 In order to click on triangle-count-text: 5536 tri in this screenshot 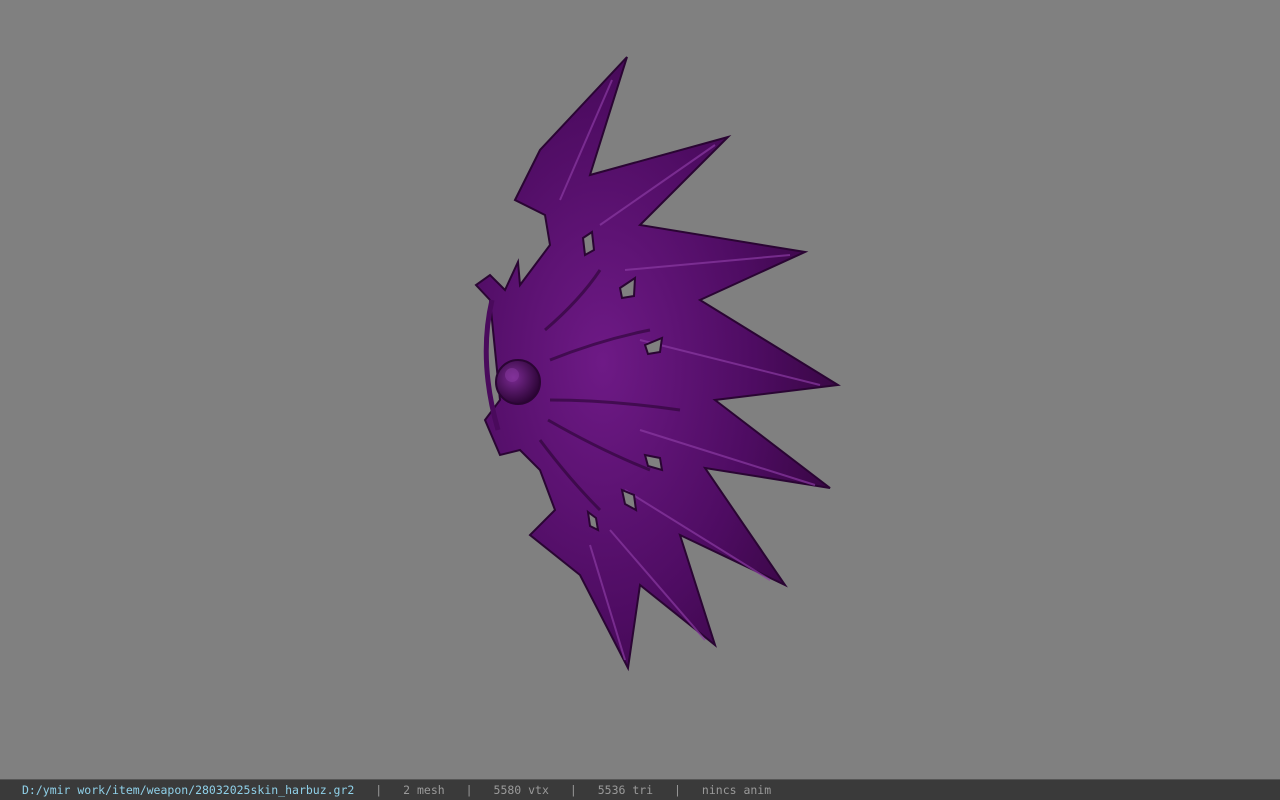, I will do `click(625, 790)`.